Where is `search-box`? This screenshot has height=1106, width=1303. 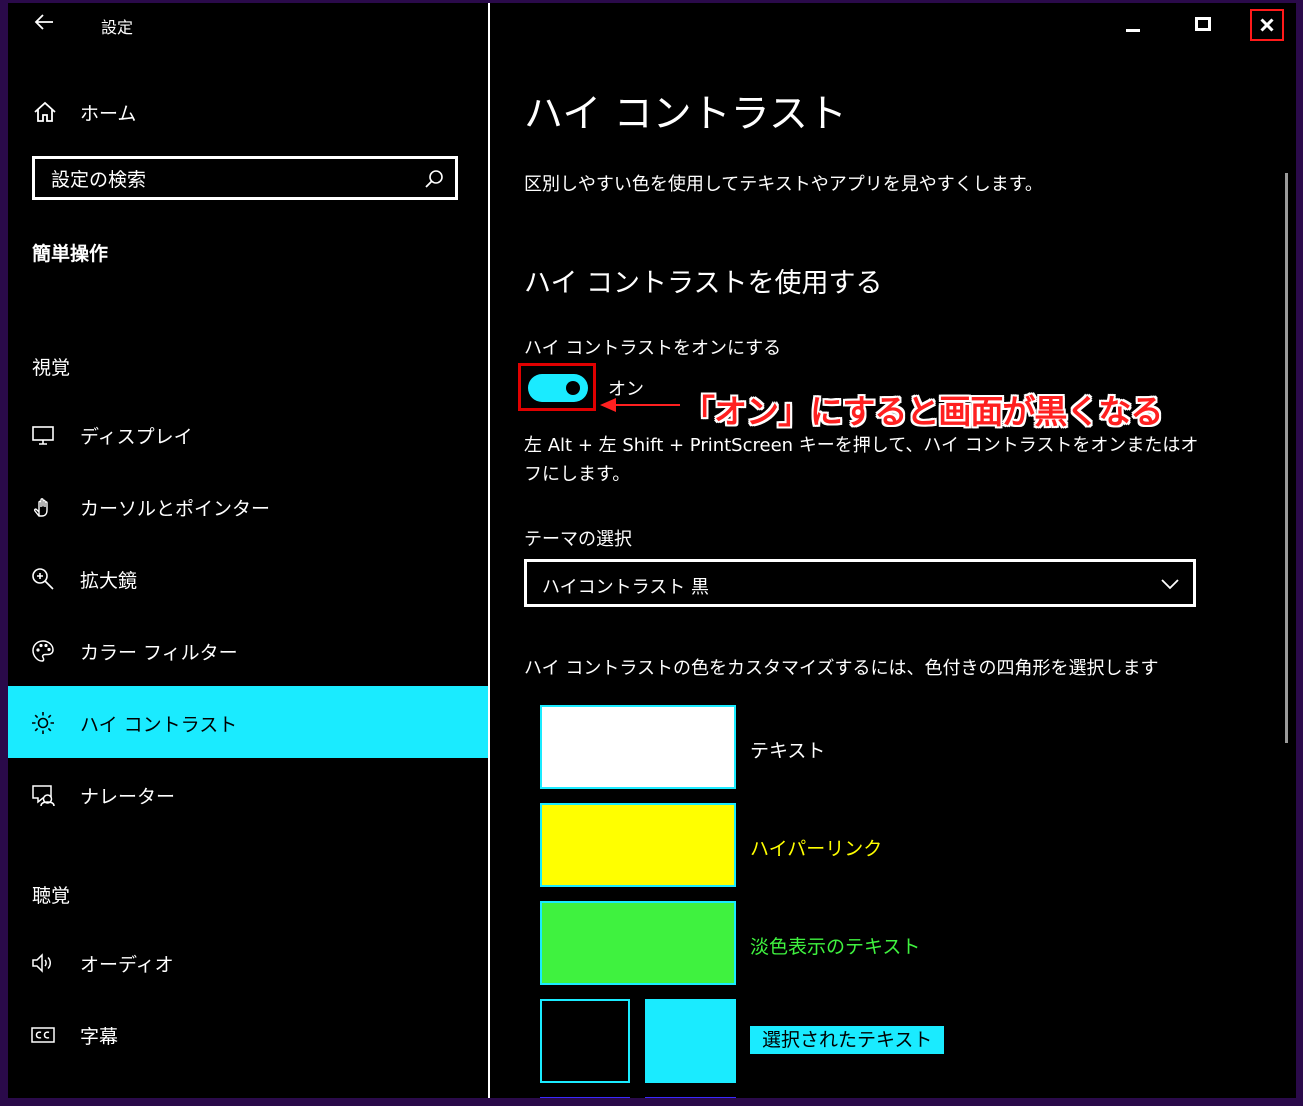 search-box is located at coordinates (245, 178).